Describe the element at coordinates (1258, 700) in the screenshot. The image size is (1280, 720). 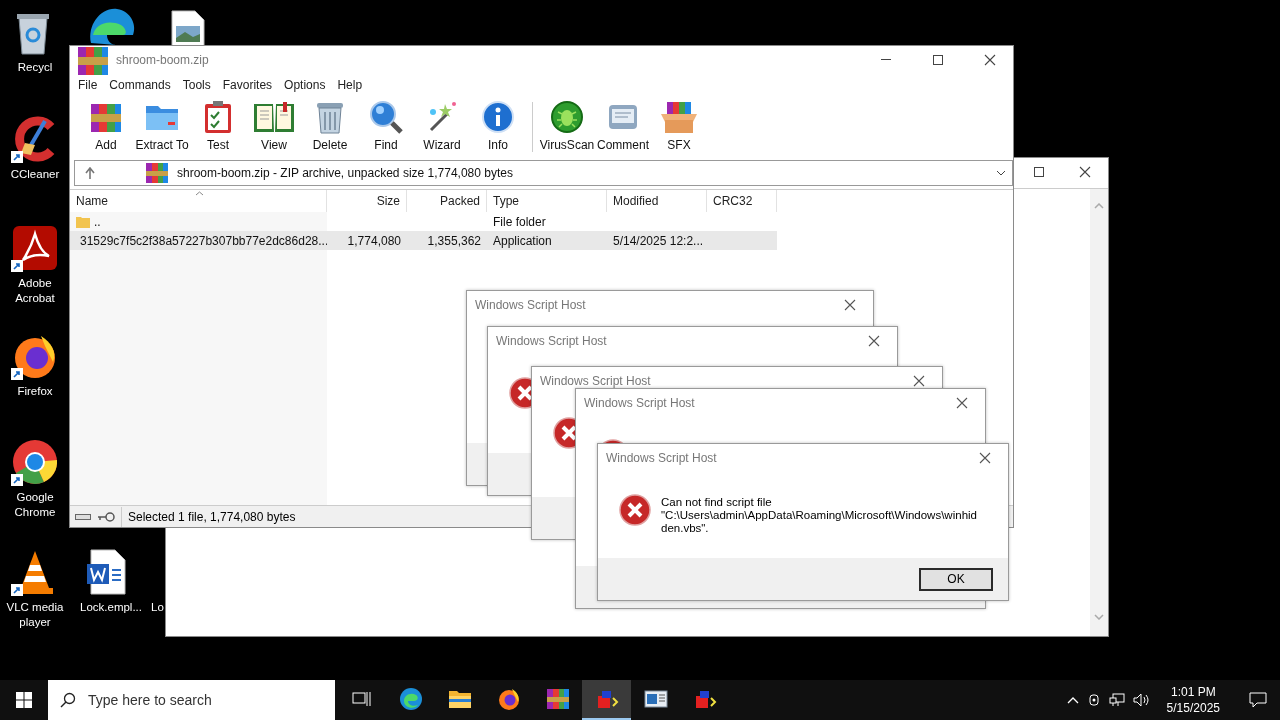
I see `notification-icon` at that location.